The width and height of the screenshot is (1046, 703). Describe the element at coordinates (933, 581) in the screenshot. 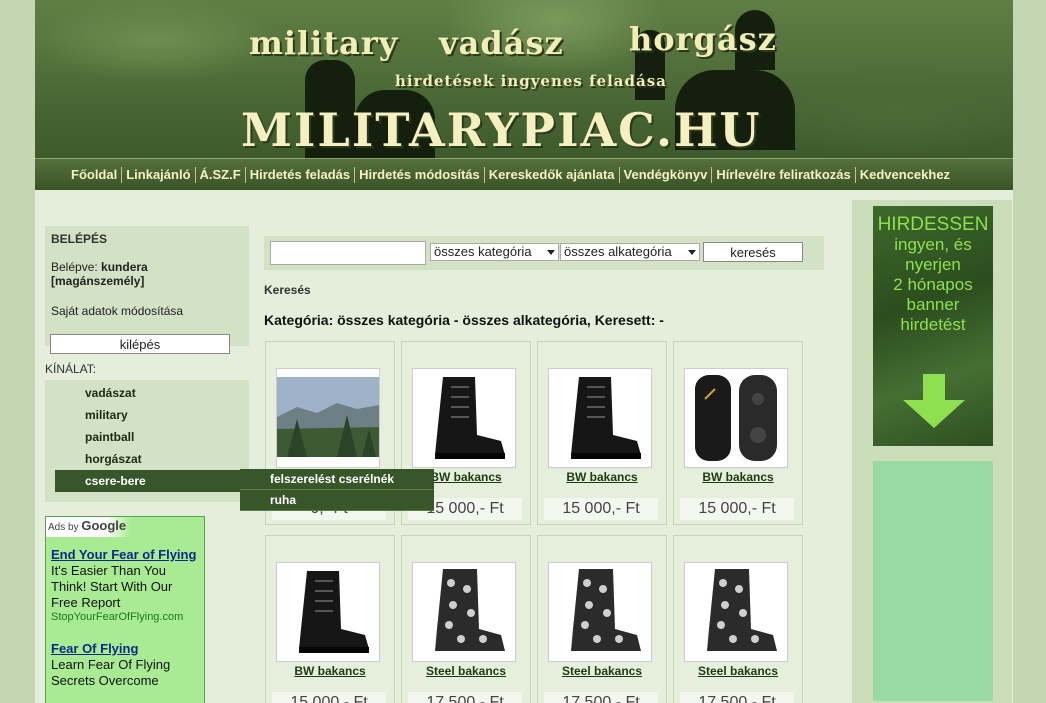

I see `ad-slot` at that location.